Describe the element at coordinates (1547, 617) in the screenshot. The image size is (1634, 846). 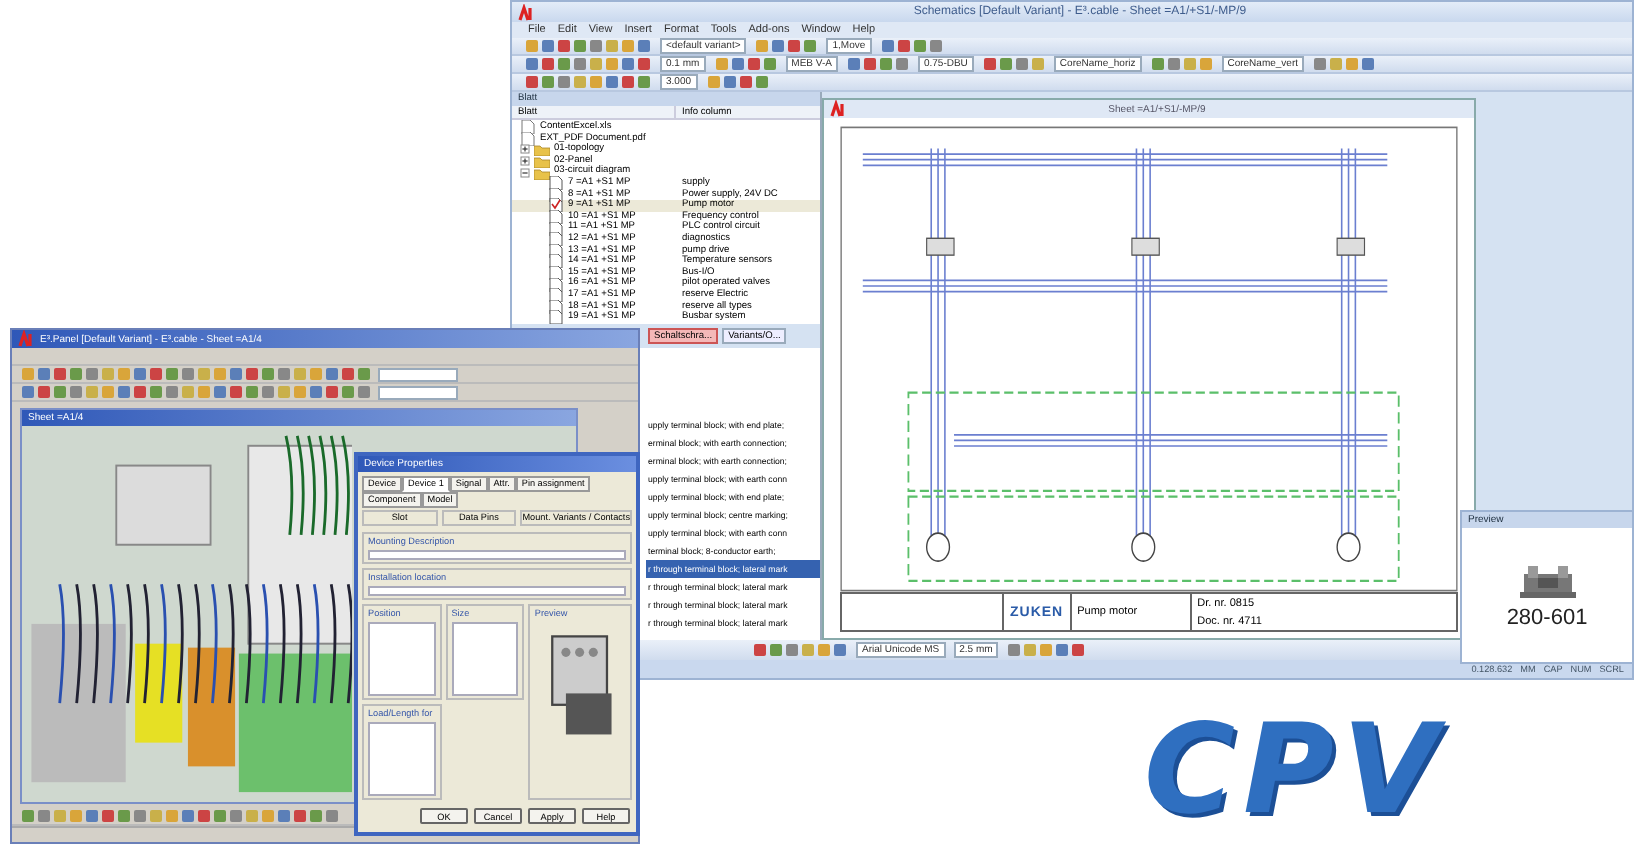
I see `part-number: 280-601` at that location.